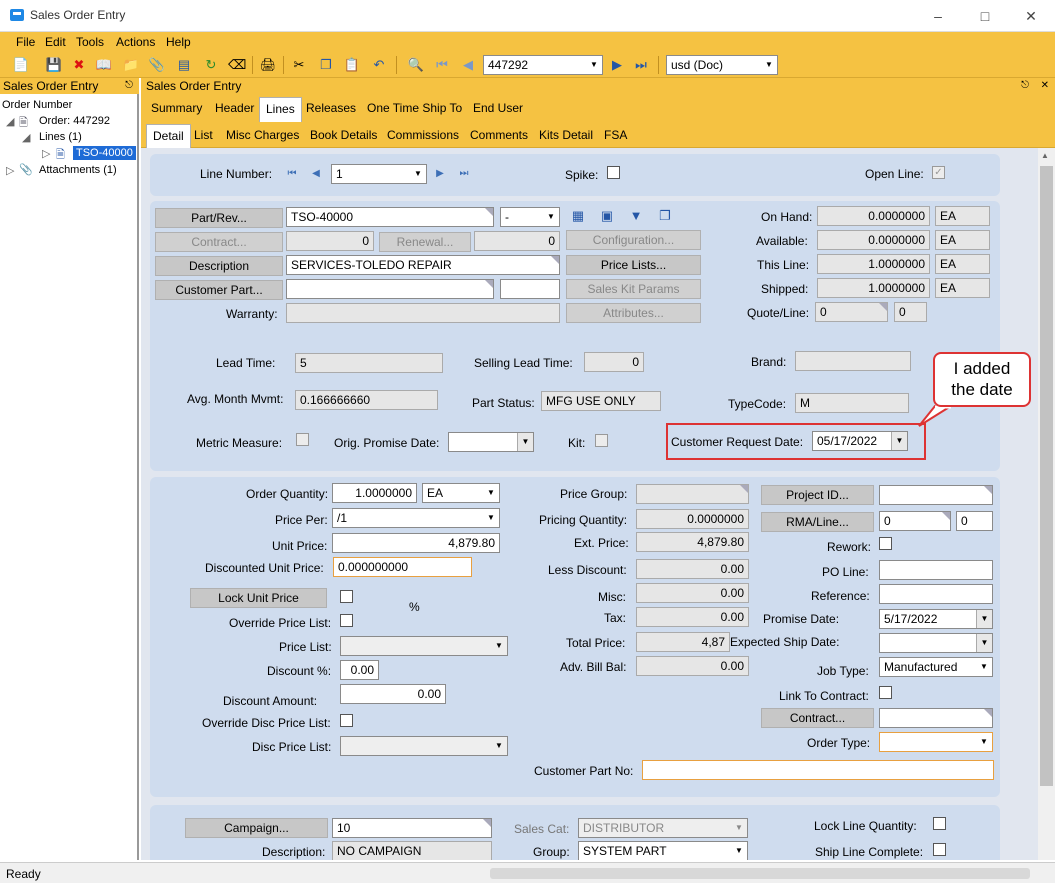 This screenshot has width=1055, height=883. I want to click on this-line-value: 1.0000000, so click(873, 264).